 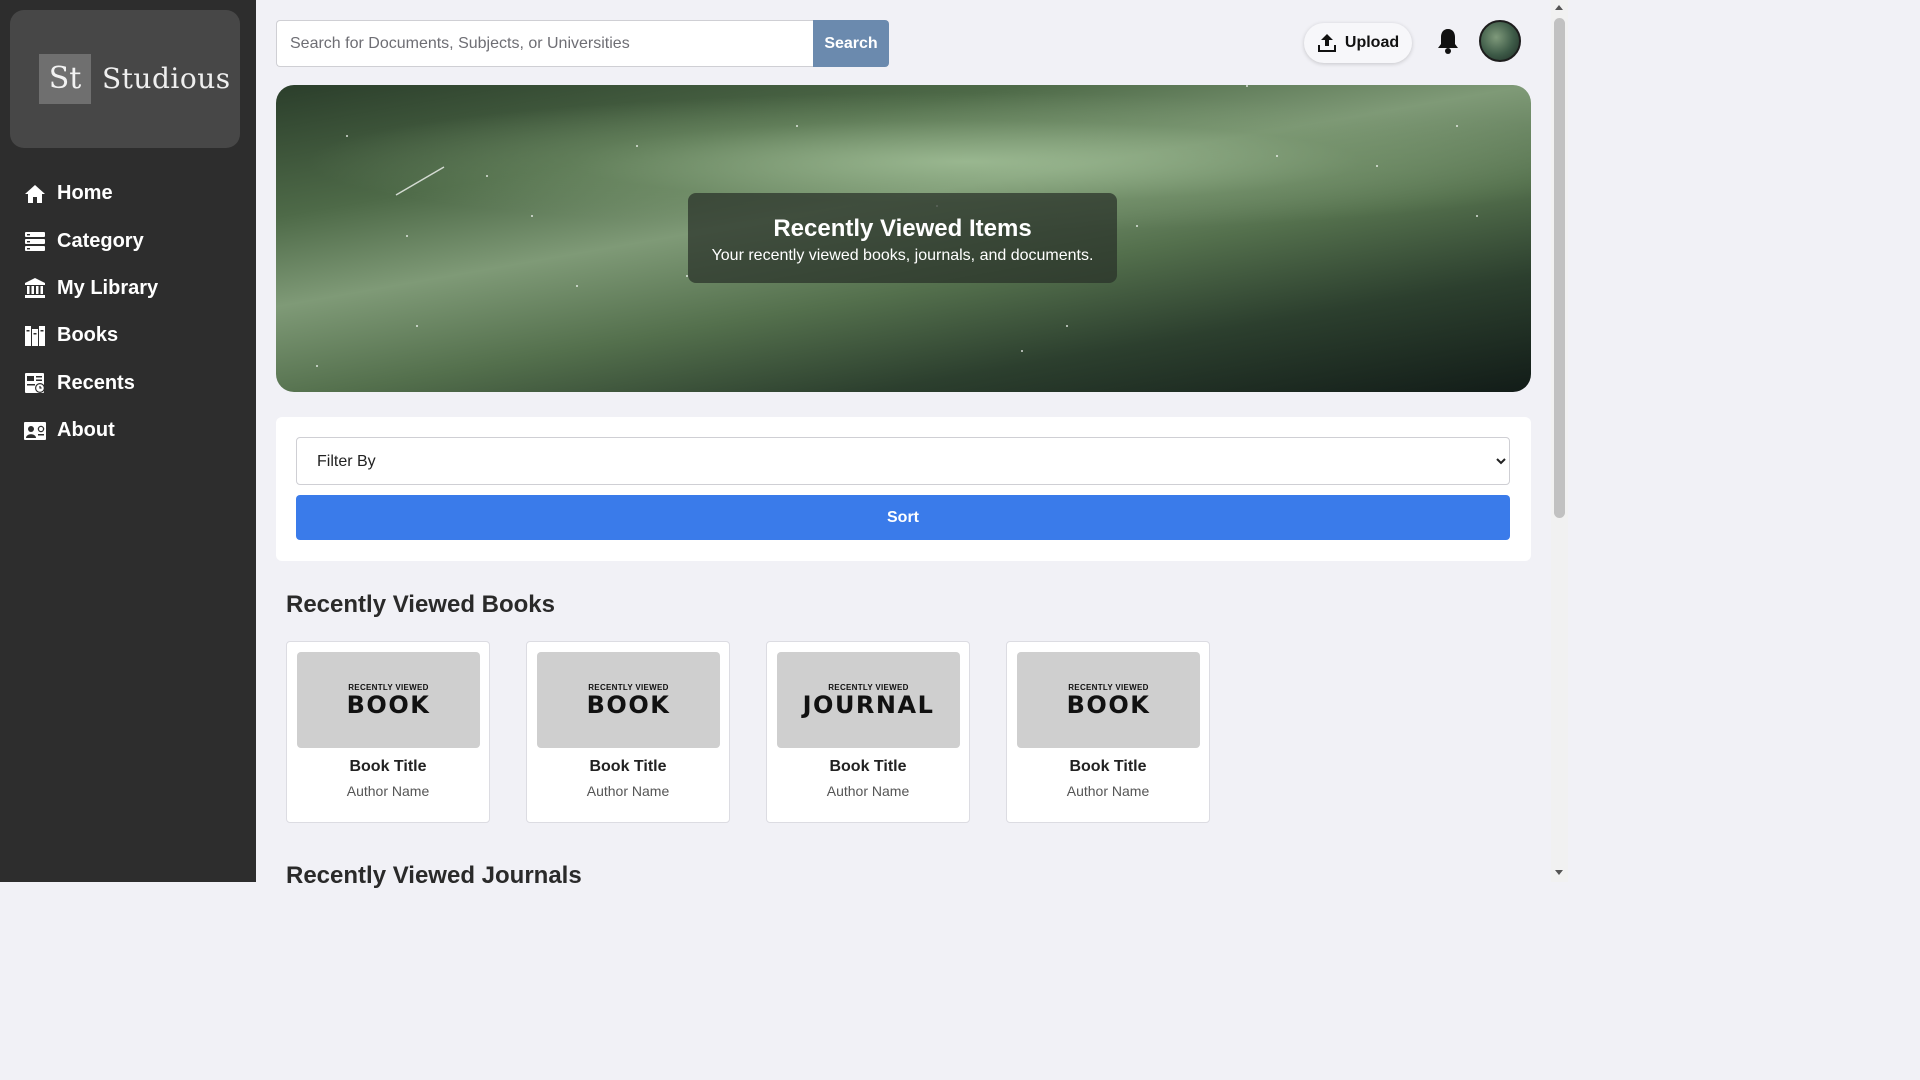 I want to click on sidebar-item-label: Category, so click(x=100, y=240).